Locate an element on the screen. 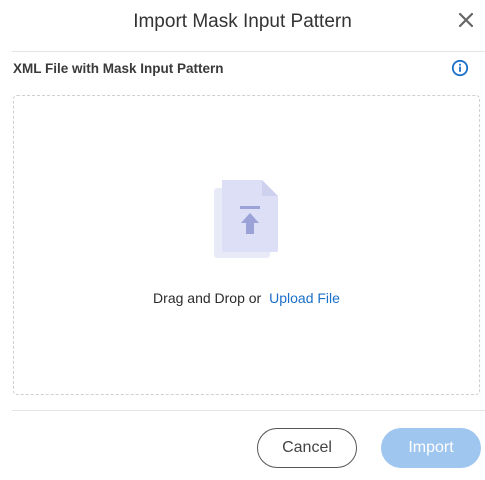 The width and height of the screenshot is (485, 480). close-icon is located at coordinates (466, 20).